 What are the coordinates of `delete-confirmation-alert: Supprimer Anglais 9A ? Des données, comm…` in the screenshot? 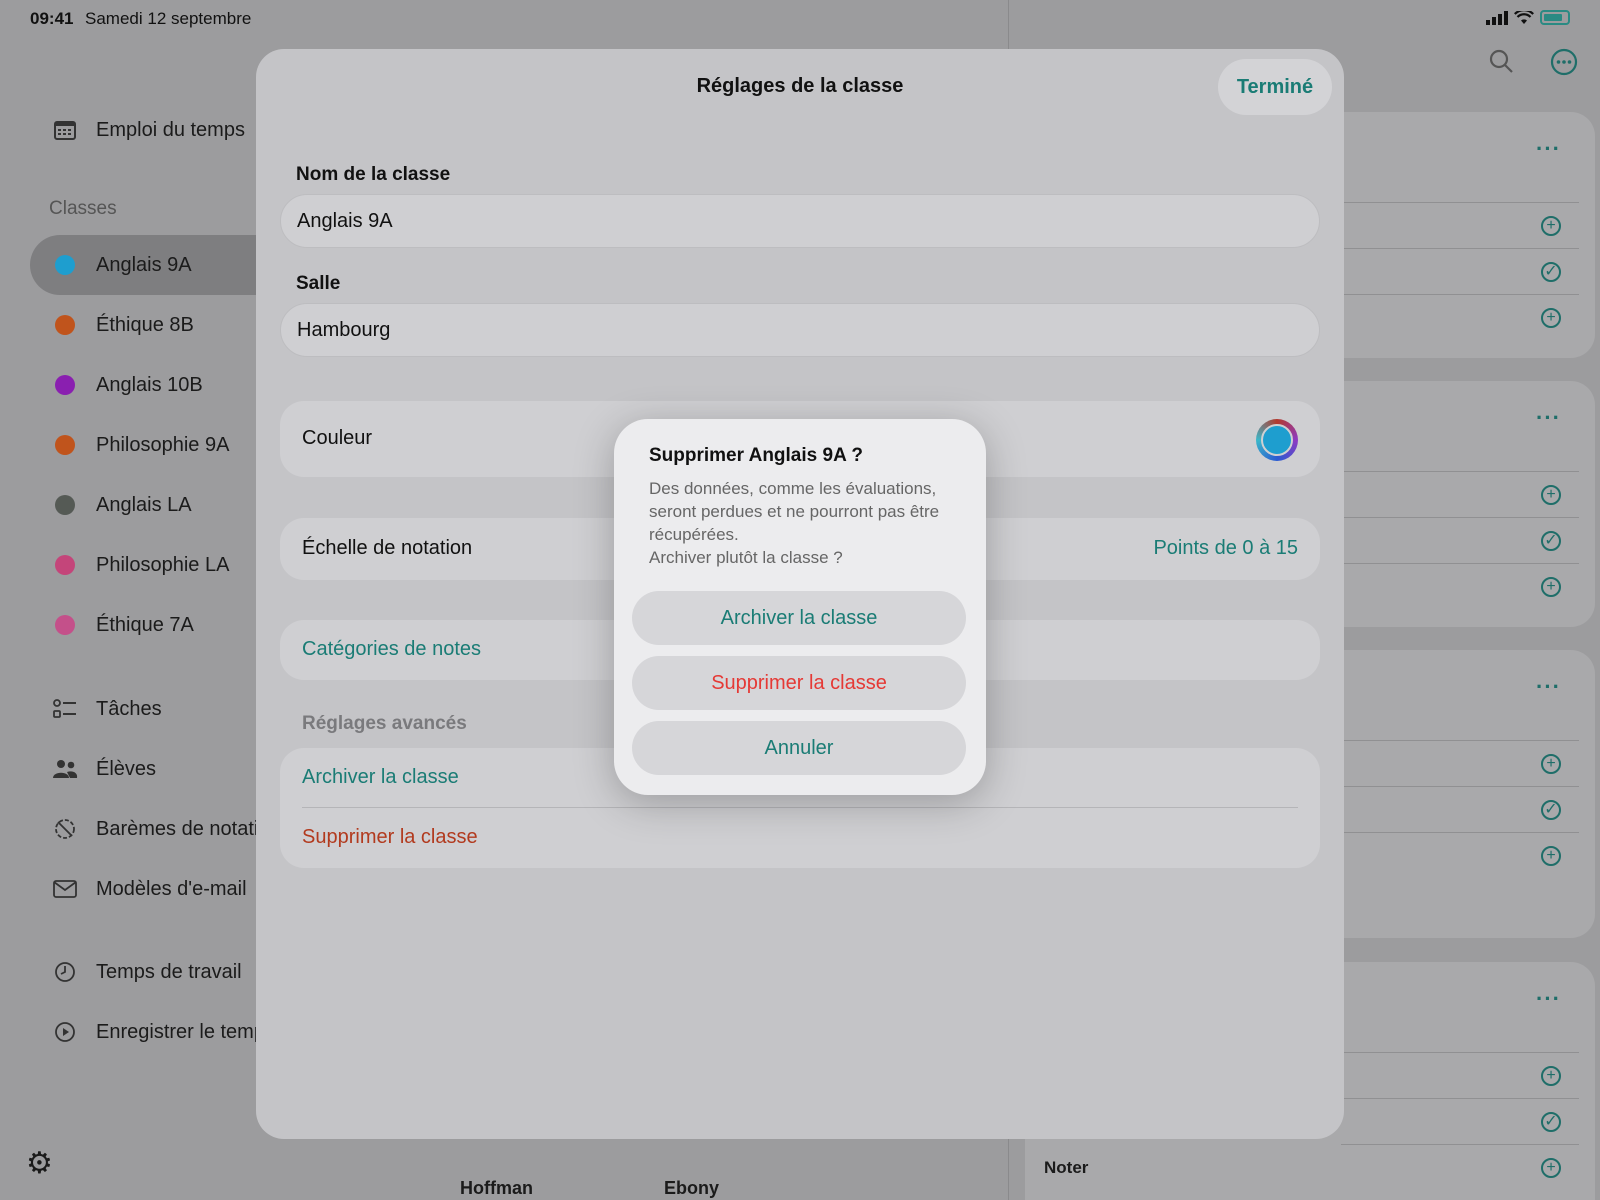 It's located at (800, 607).